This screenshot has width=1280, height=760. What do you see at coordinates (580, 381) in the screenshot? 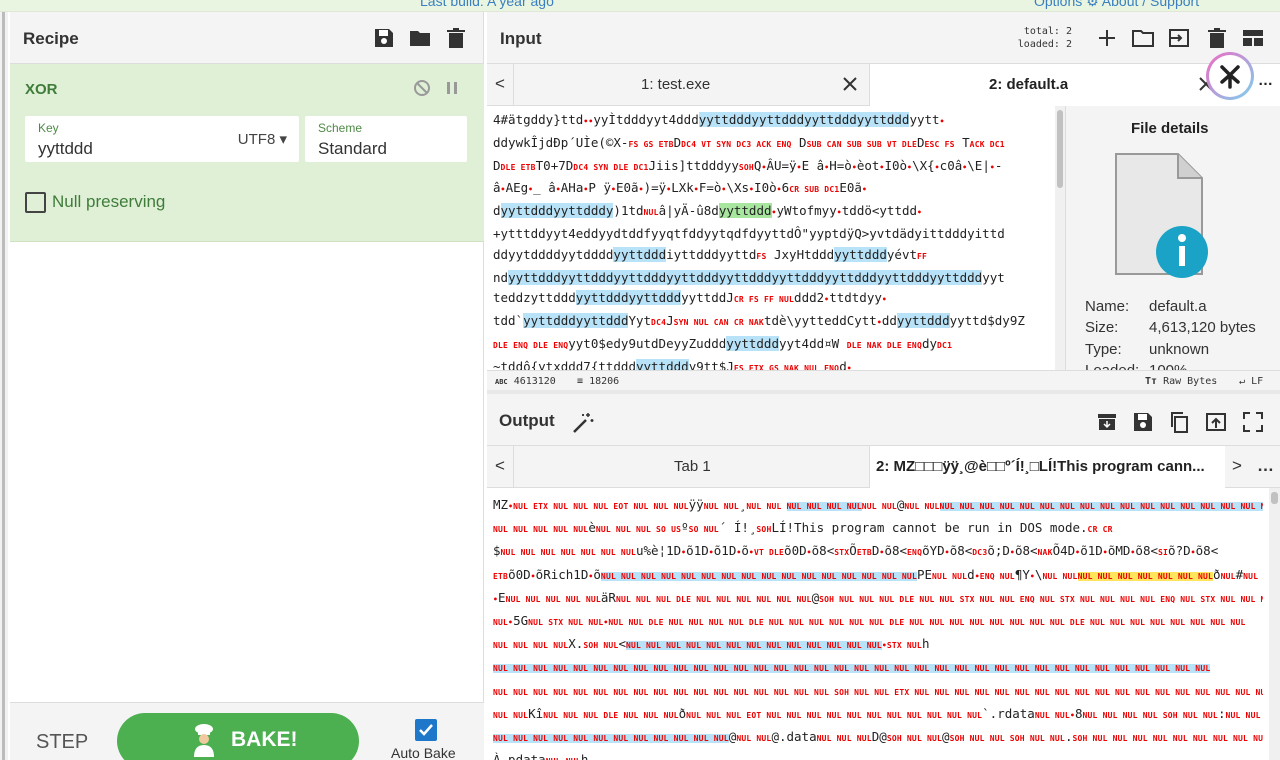
I see `lines-icon: ≡` at bounding box center [580, 381].